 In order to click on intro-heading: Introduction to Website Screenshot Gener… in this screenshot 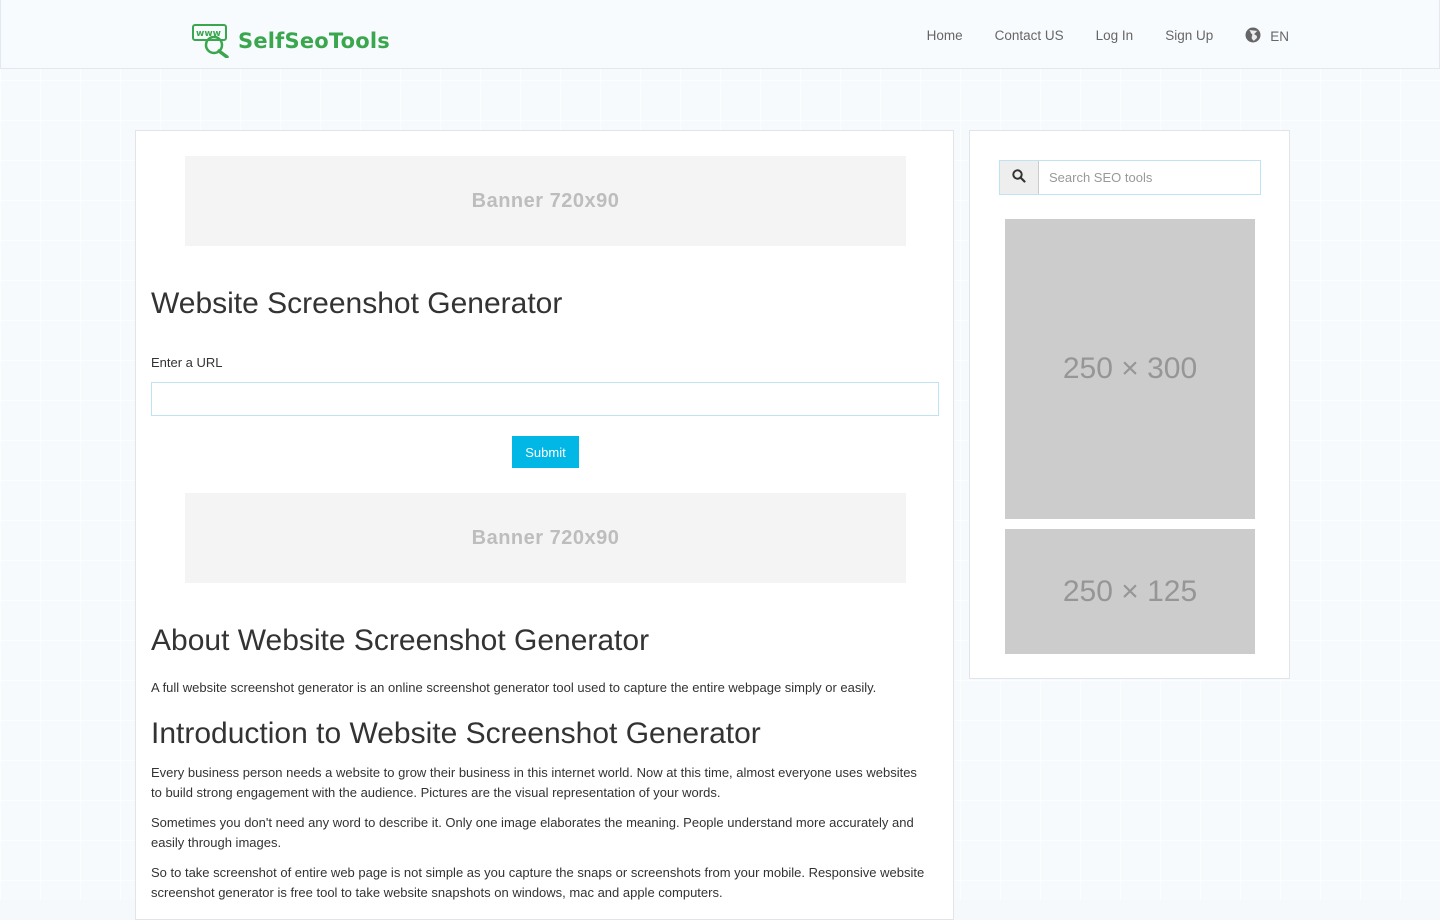, I will do `click(456, 733)`.